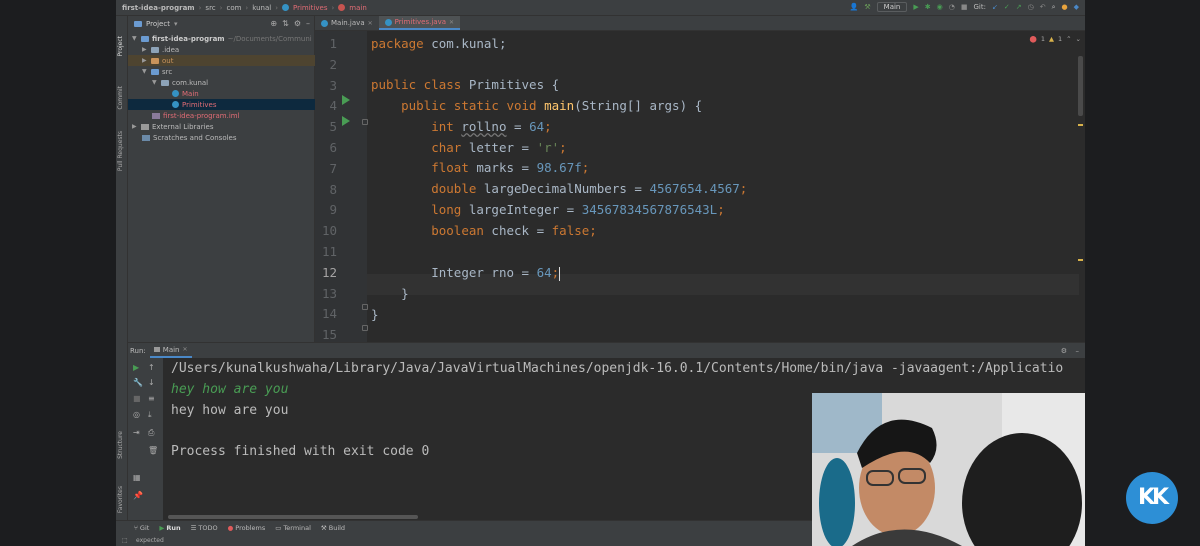 The width and height of the screenshot is (1200, 546). What do you see at coordinates (145, 439) in the screenshot?
I see `run-toolbar: ▶ 🔧 ■ ◎ ⇥ ▦ 📌 ↑ ↓ ≡ ⤓ ⎙ 🗑` at bounding box center [145, 439].